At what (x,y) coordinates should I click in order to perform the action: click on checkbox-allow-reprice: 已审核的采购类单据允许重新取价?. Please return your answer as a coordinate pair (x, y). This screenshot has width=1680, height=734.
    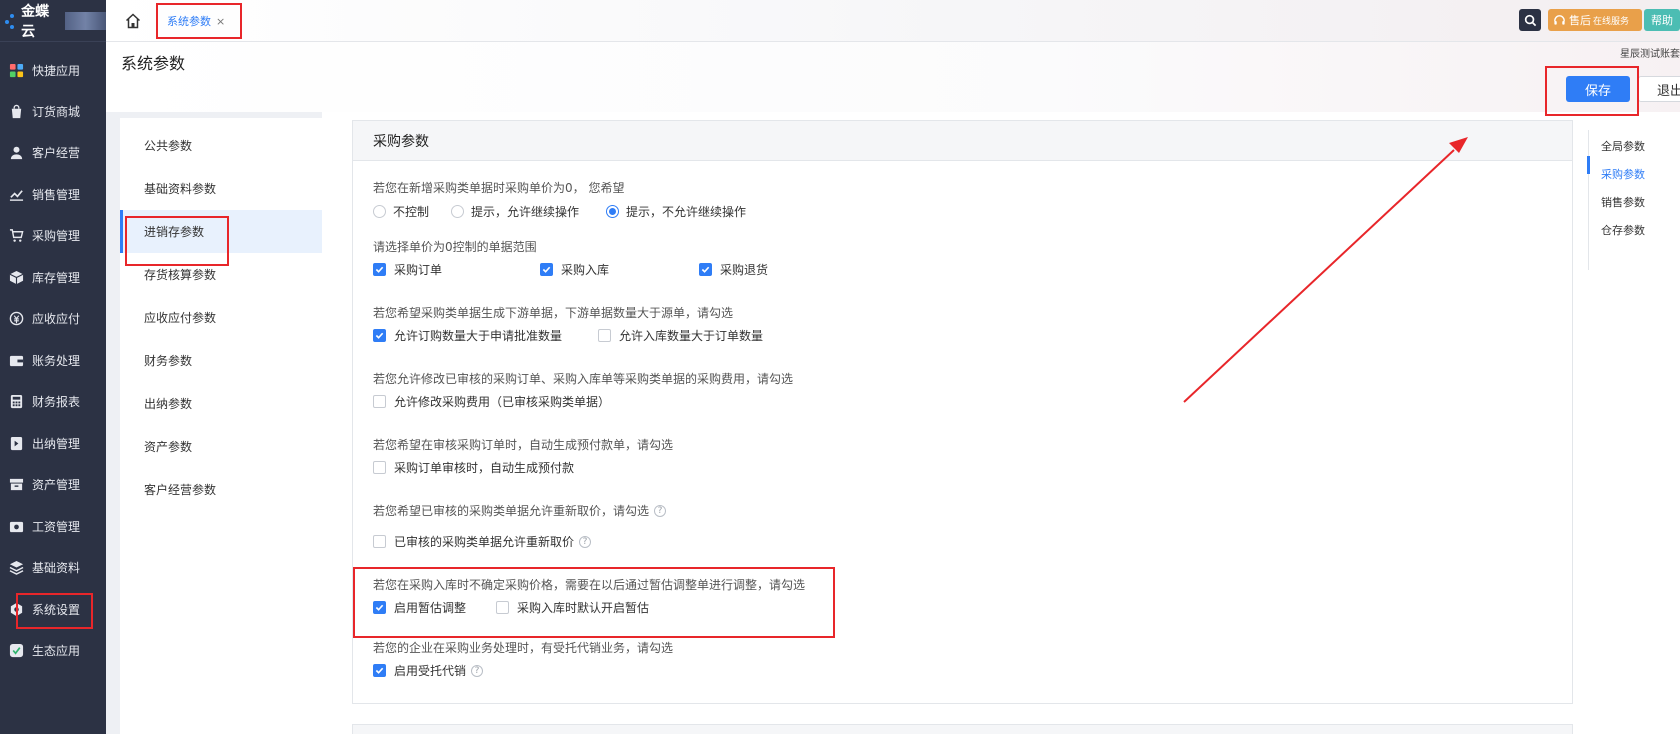
    Looking at the image, I should click on (482, 541).